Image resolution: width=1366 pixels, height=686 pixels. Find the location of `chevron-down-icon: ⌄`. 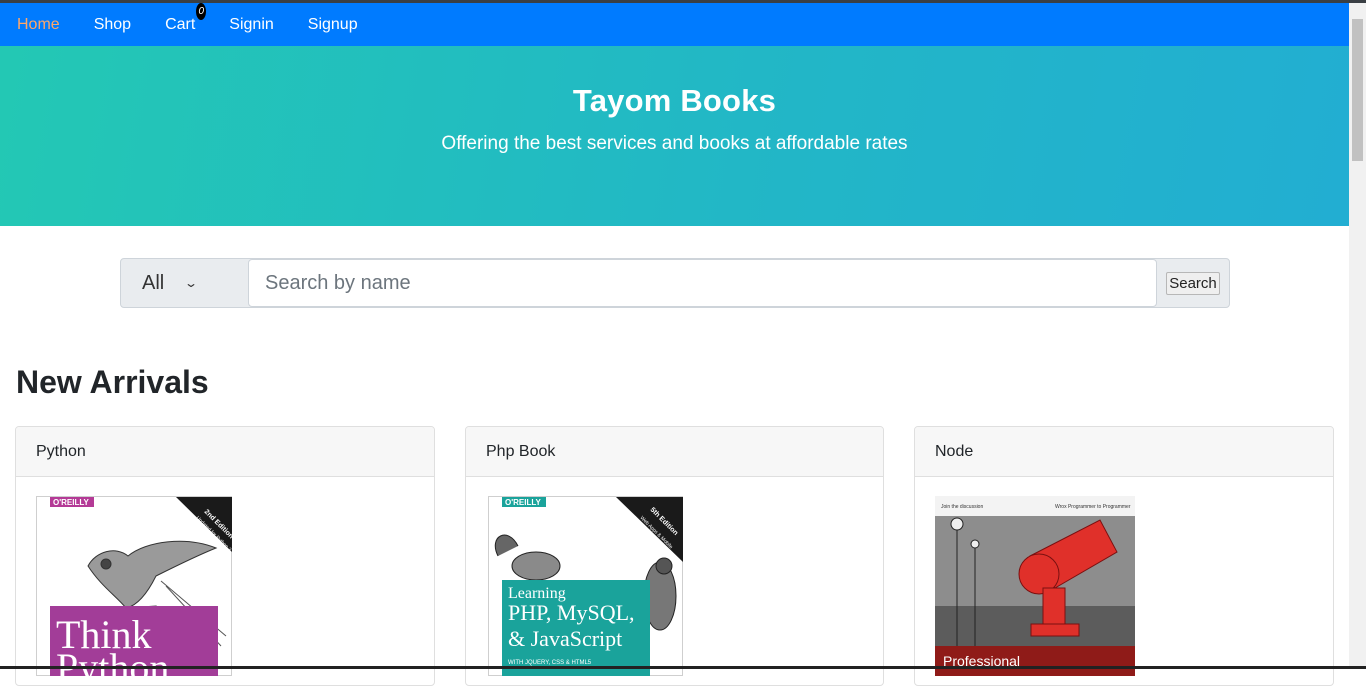

chevron-down-icon: ⌄ is located at coordinates (191, 283).